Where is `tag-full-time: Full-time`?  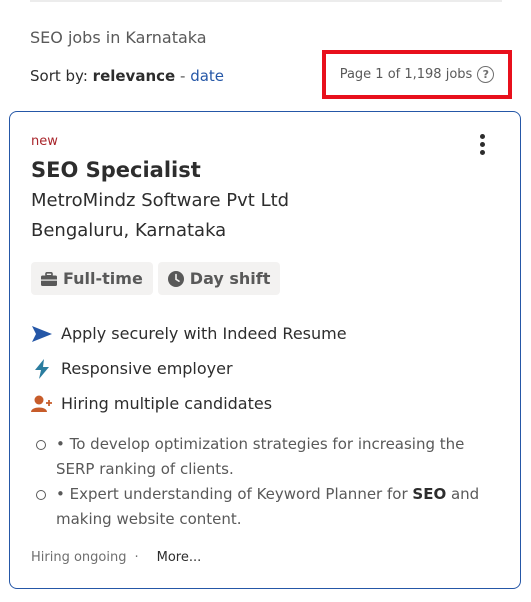 tag-full-time: Full-time is located at coordinates (92, 278).